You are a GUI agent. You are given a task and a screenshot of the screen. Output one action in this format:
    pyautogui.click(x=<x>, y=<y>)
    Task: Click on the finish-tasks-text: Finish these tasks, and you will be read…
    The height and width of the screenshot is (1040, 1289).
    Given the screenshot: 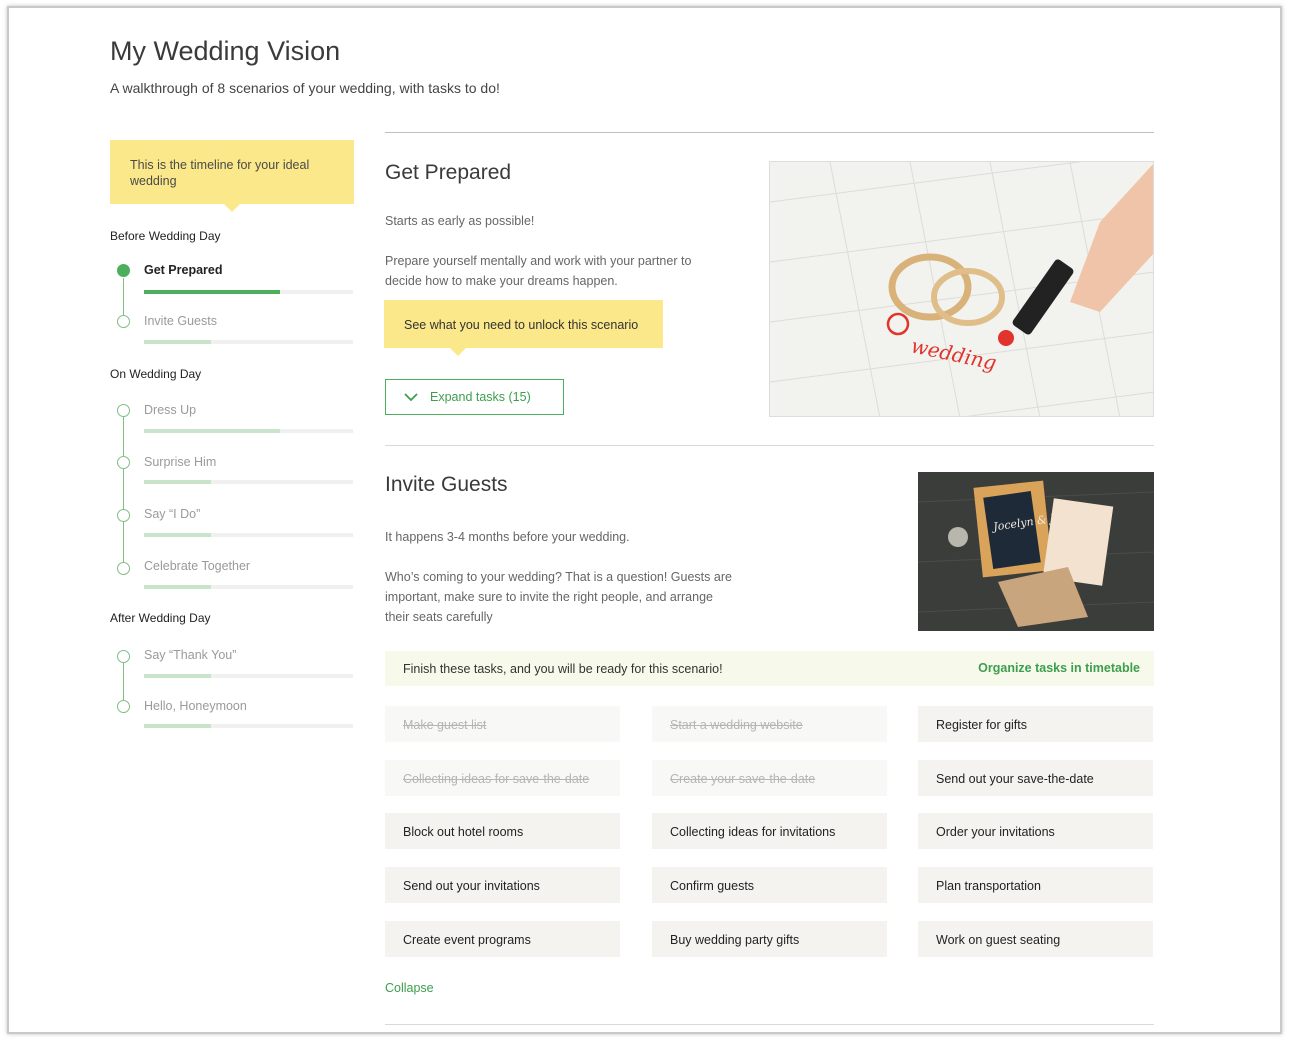 What is the action you would take?
    pyautogui.click(x=563, y=669)
    